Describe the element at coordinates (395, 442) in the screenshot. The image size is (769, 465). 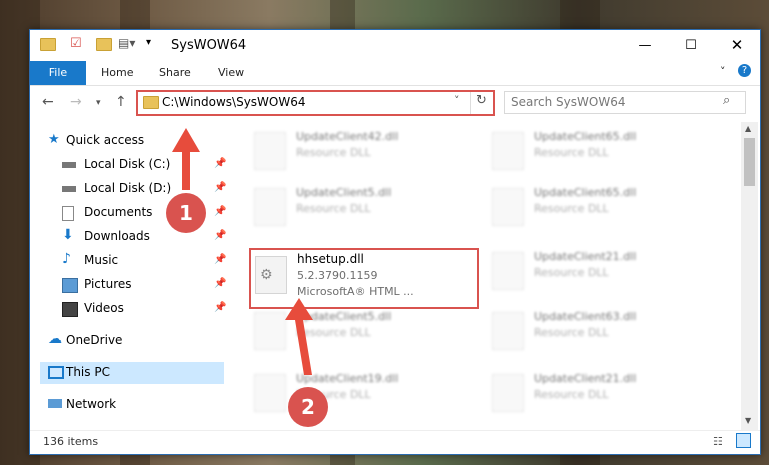
I see `status-bar: 136 items ☷` at that location.